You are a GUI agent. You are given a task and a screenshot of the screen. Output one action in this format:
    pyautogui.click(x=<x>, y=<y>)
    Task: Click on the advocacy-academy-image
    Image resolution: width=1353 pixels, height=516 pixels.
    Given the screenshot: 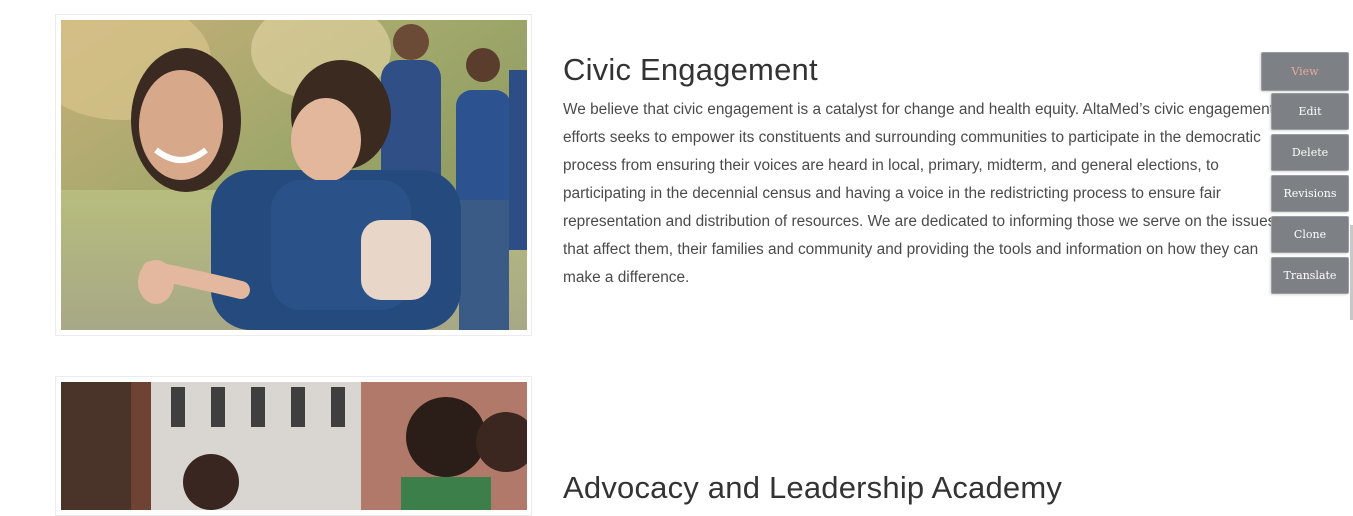 What is the action you would take?
    pyautogui.click(x=293, y=446)
    